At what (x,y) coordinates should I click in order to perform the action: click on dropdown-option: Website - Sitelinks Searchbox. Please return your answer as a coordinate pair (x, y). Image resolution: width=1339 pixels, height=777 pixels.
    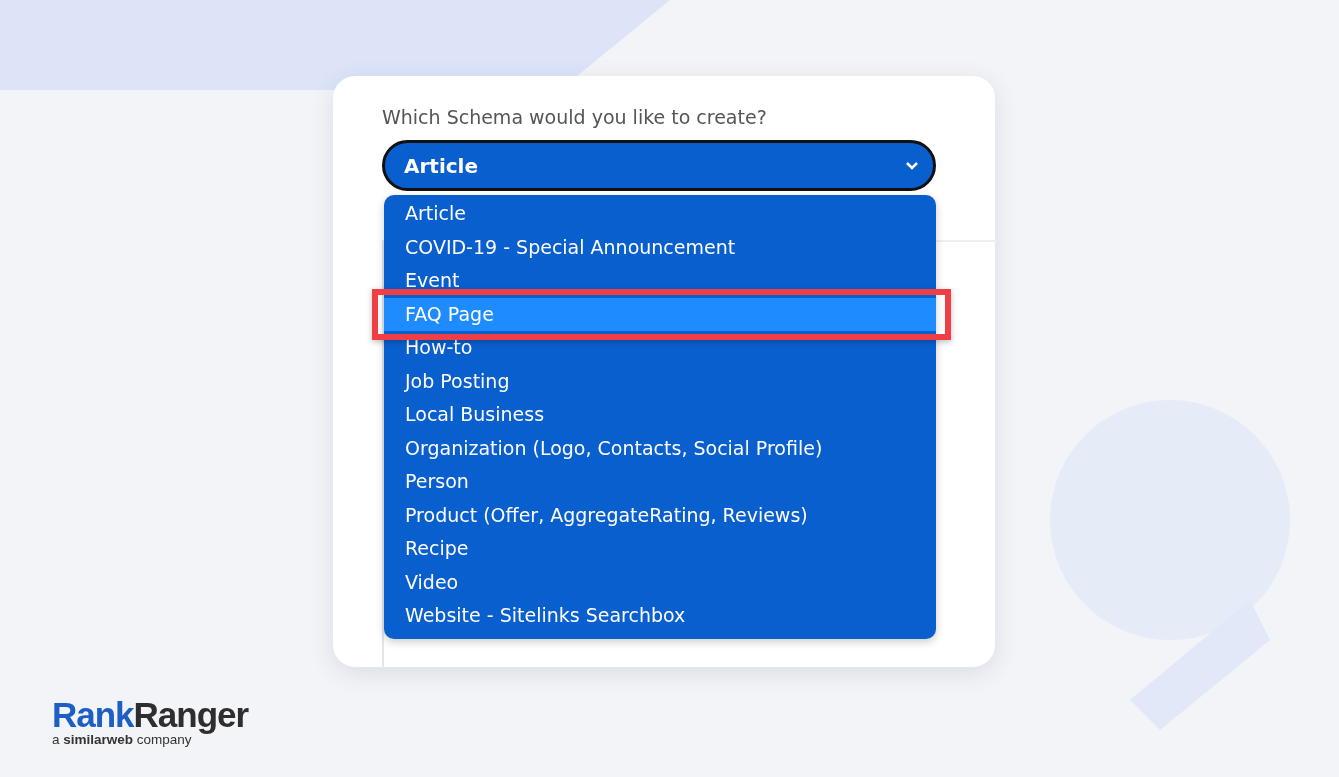
    Looking at the image, I should click on (660, 616).